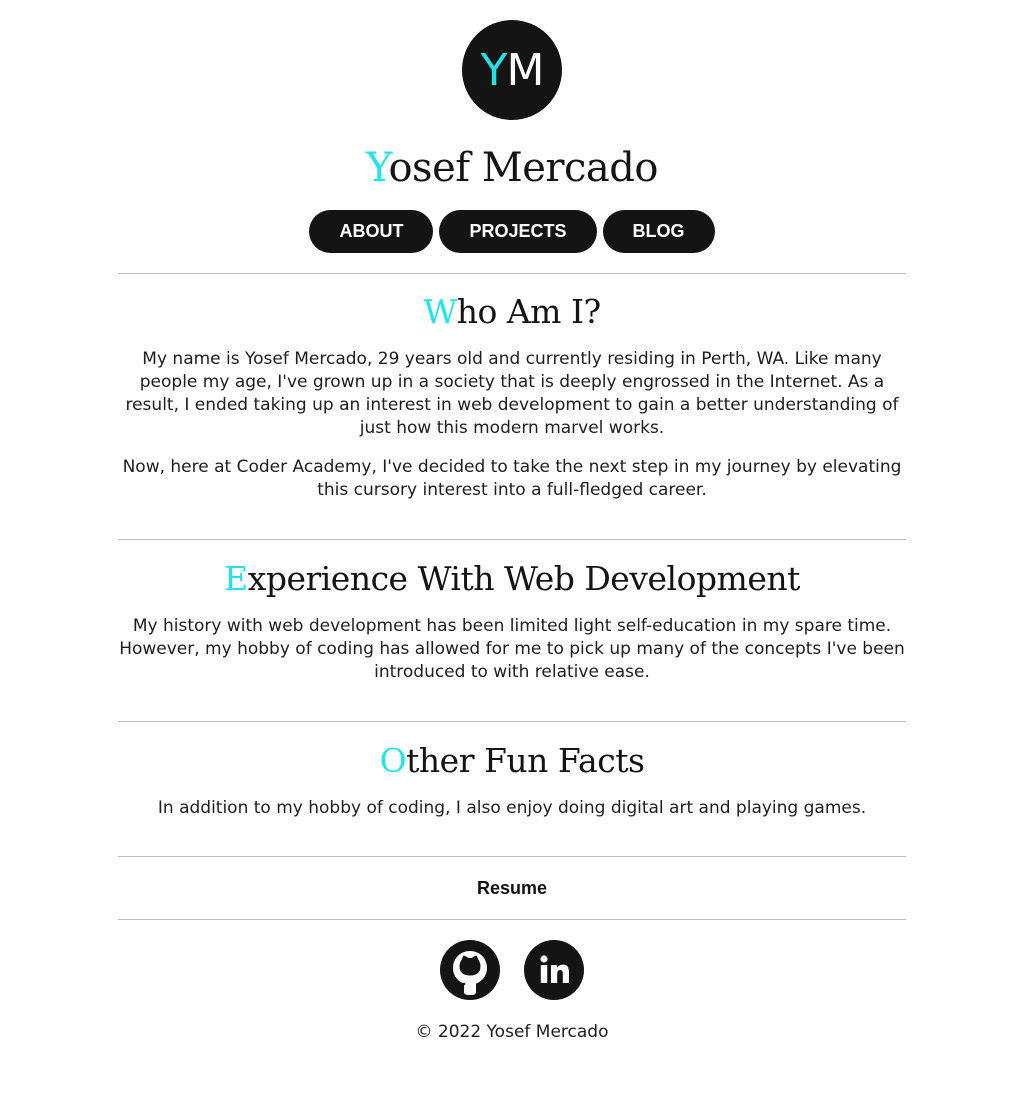 This screenshot has height=1105, width=1024. I want to click on logo-initial-accent: Y, so click(494, 70).